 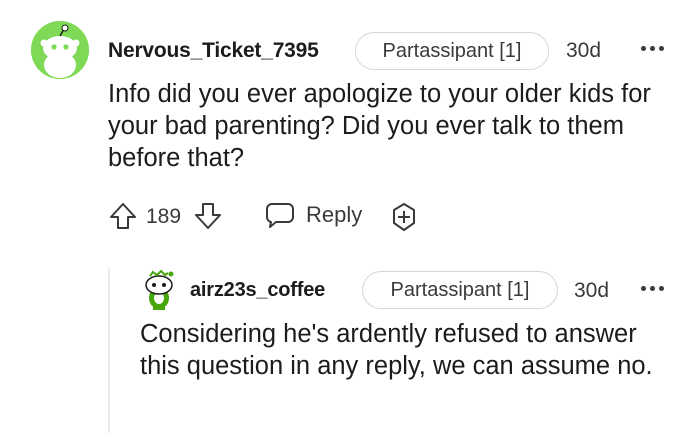 What do you see at coordinates (213, 51) in the screenshot?
I see `comment-username: Nervous_Ticket_7395` at bounding box center [213, 51].